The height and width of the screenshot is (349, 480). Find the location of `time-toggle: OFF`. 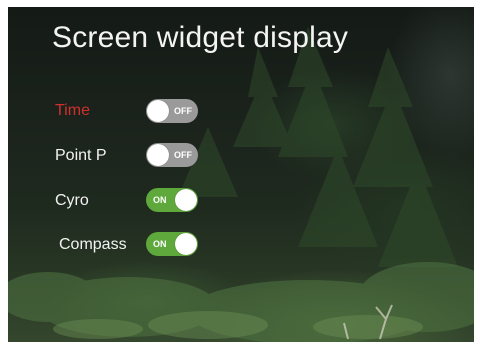

time-toggle: OFF is located at coordinates (172, 111).